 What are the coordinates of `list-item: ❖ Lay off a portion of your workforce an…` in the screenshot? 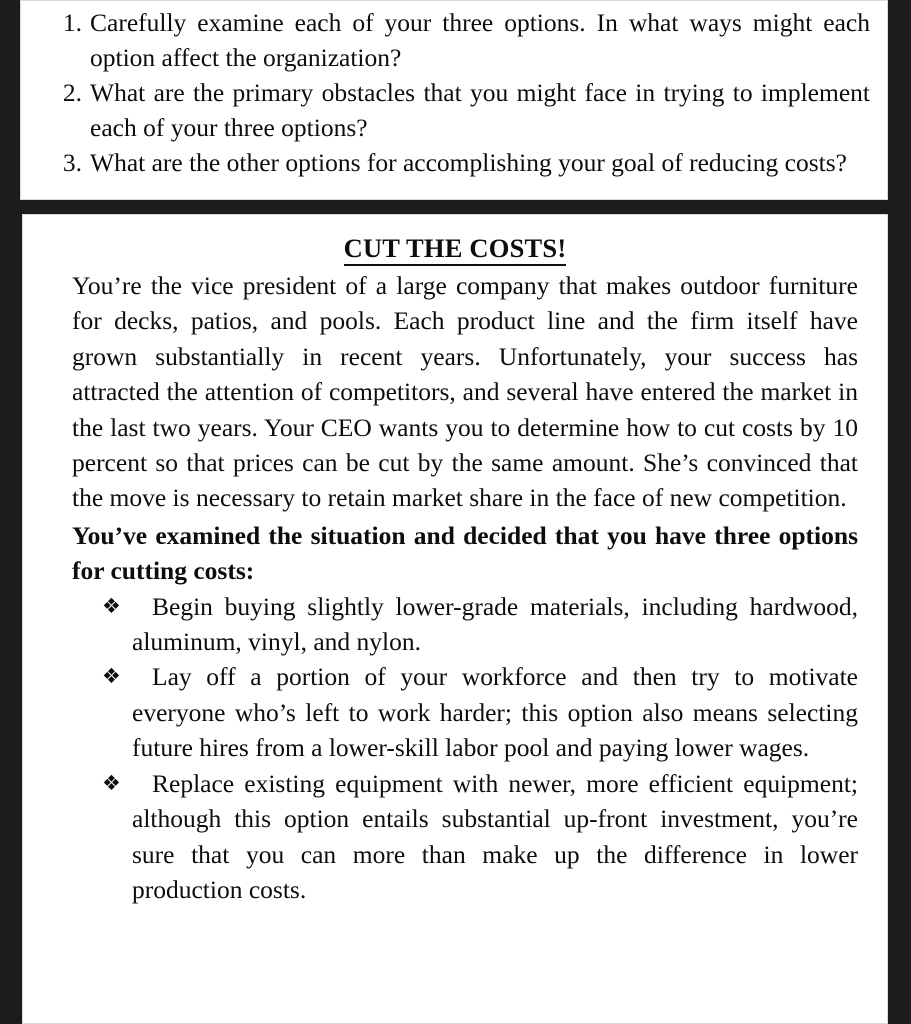 It's located at (455, 712).